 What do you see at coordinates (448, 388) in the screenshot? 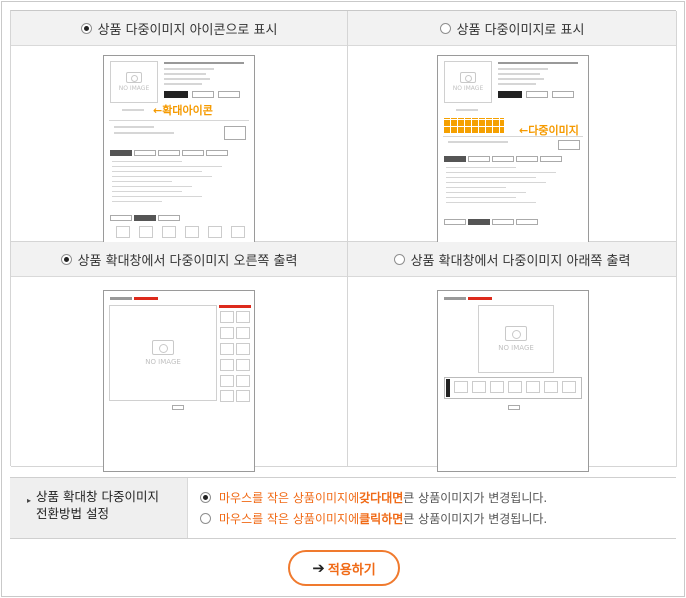
I see `strip-left-arrow` at bounding box center [448, 388].